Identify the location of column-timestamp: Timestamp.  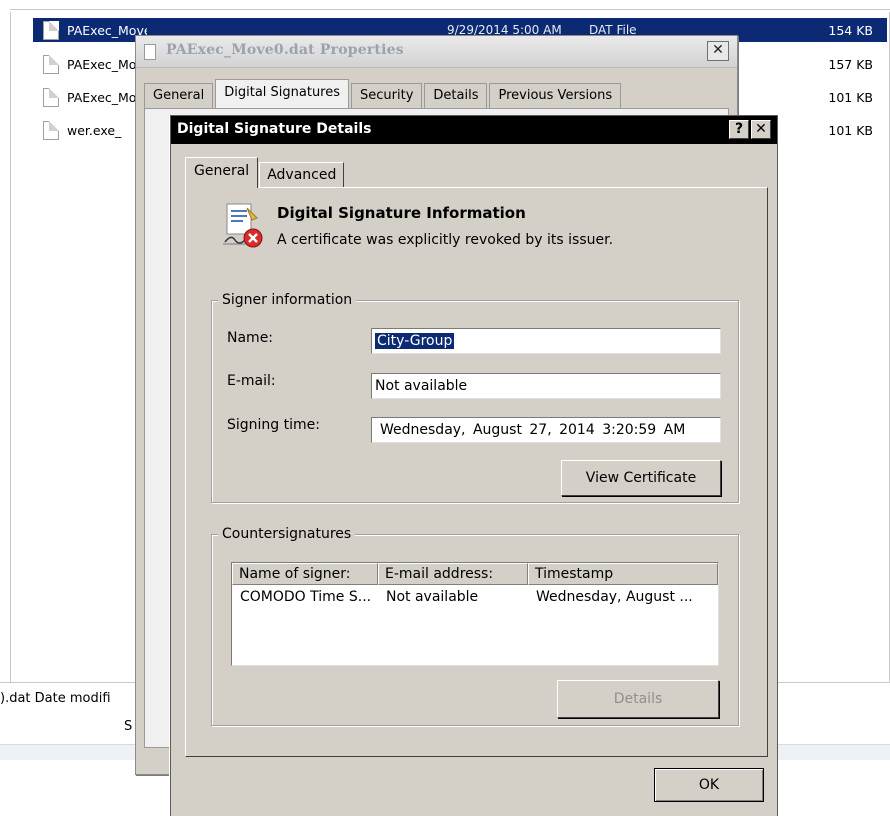
(623, 574).